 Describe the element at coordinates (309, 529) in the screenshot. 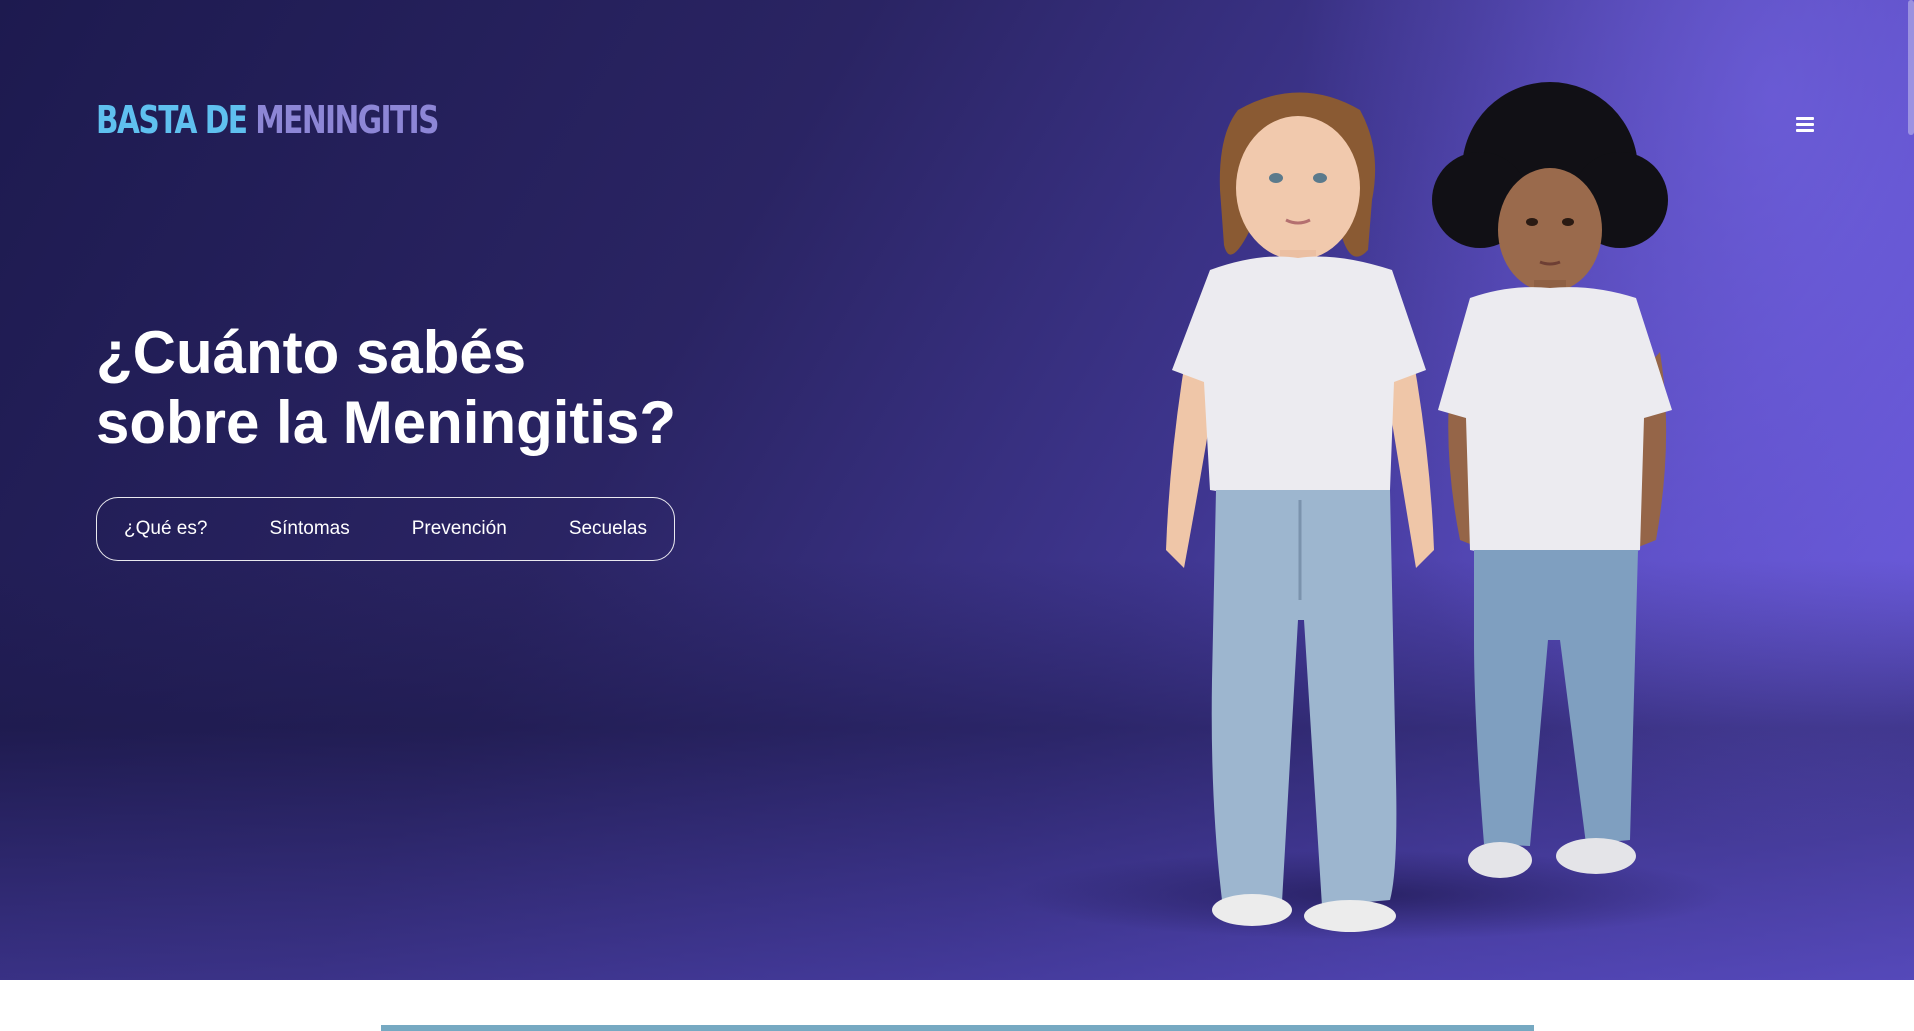

I see `nav-link-sintomas: Síntomas` at that location.